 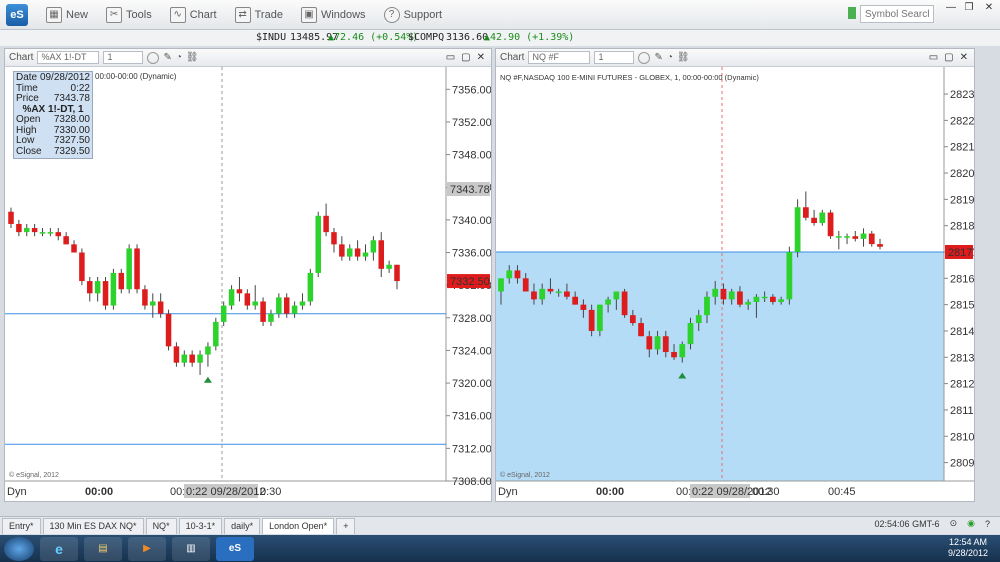 What do you see at coordinates (147, 548) in the screenshot?
I see `media-player-icon: ▶` at bounding box center [147, 548].